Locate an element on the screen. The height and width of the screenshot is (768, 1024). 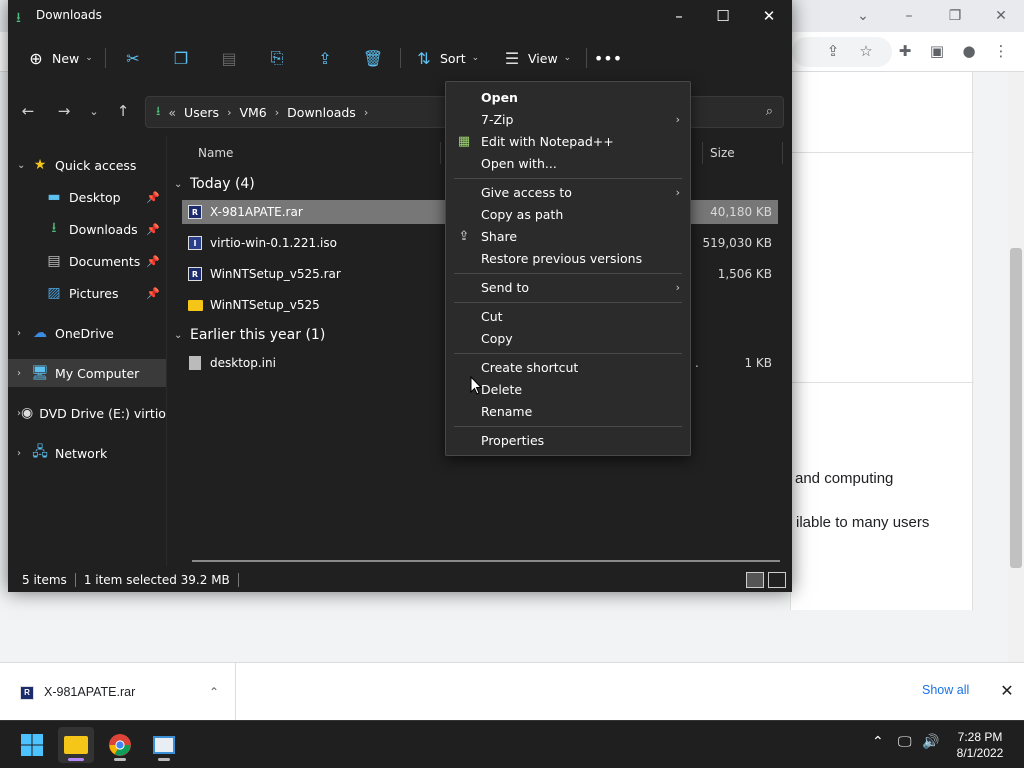
file-size: 1 KB is located at coordinates (758, 363).